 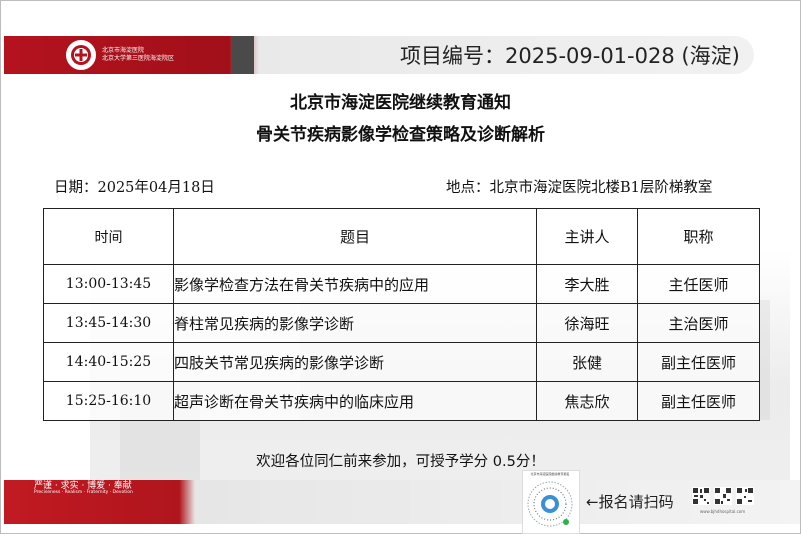 I want to click on row-speaker: 张健, so click(x=587, y=362).